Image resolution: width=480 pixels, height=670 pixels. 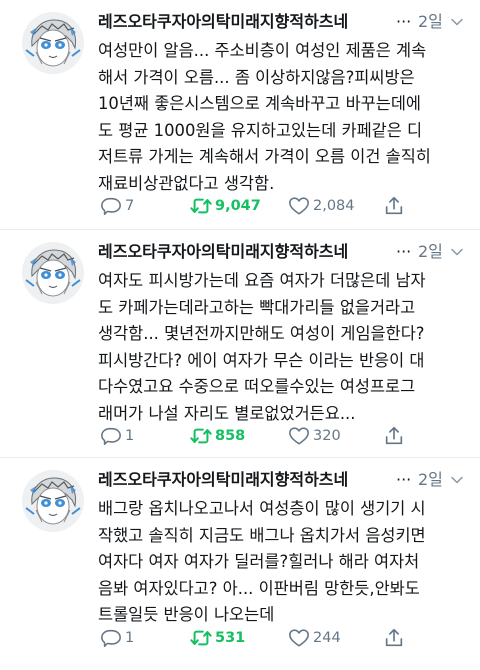 I want to click on tweet-actions: 7 9,047 2,084, so click(x=283, y=206).